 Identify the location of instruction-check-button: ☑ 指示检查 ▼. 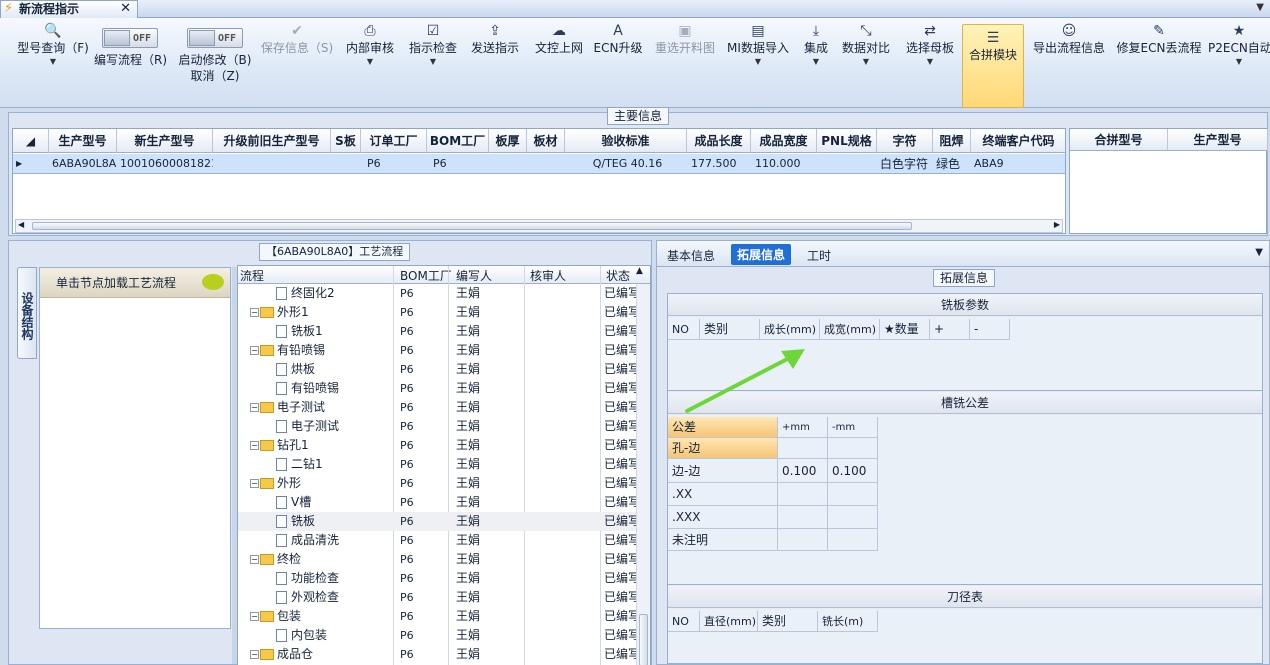
(433, 62).